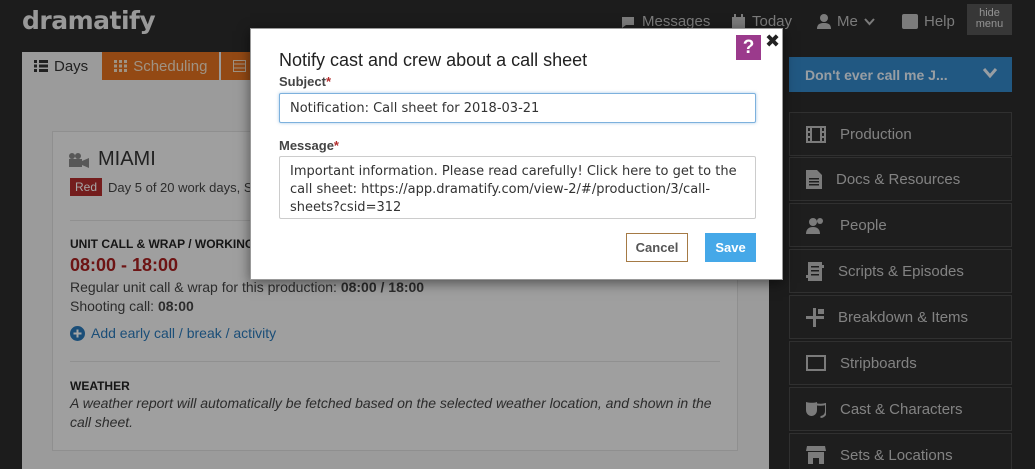  Describe the element at coordinates (306, 145) in the screenshot. I see `message-label-text: Message` at that location.